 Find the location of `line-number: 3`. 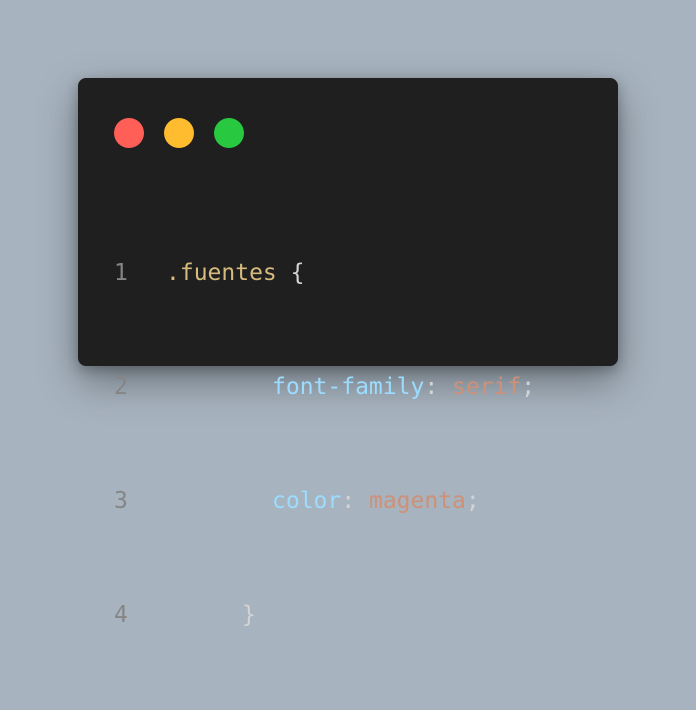

line-number: 3 is located at coordinates (121, 501).